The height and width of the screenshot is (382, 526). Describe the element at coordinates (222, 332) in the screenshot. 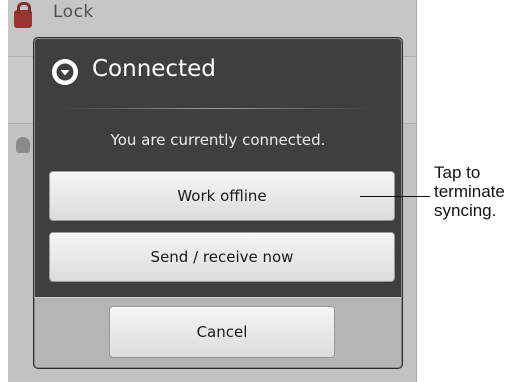

I see `cancel-button: Cancel` at that location.